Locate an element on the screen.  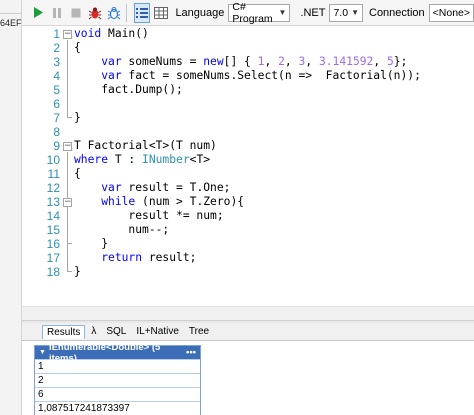
code-line-17: return result; is located at coordinates (135, 257).